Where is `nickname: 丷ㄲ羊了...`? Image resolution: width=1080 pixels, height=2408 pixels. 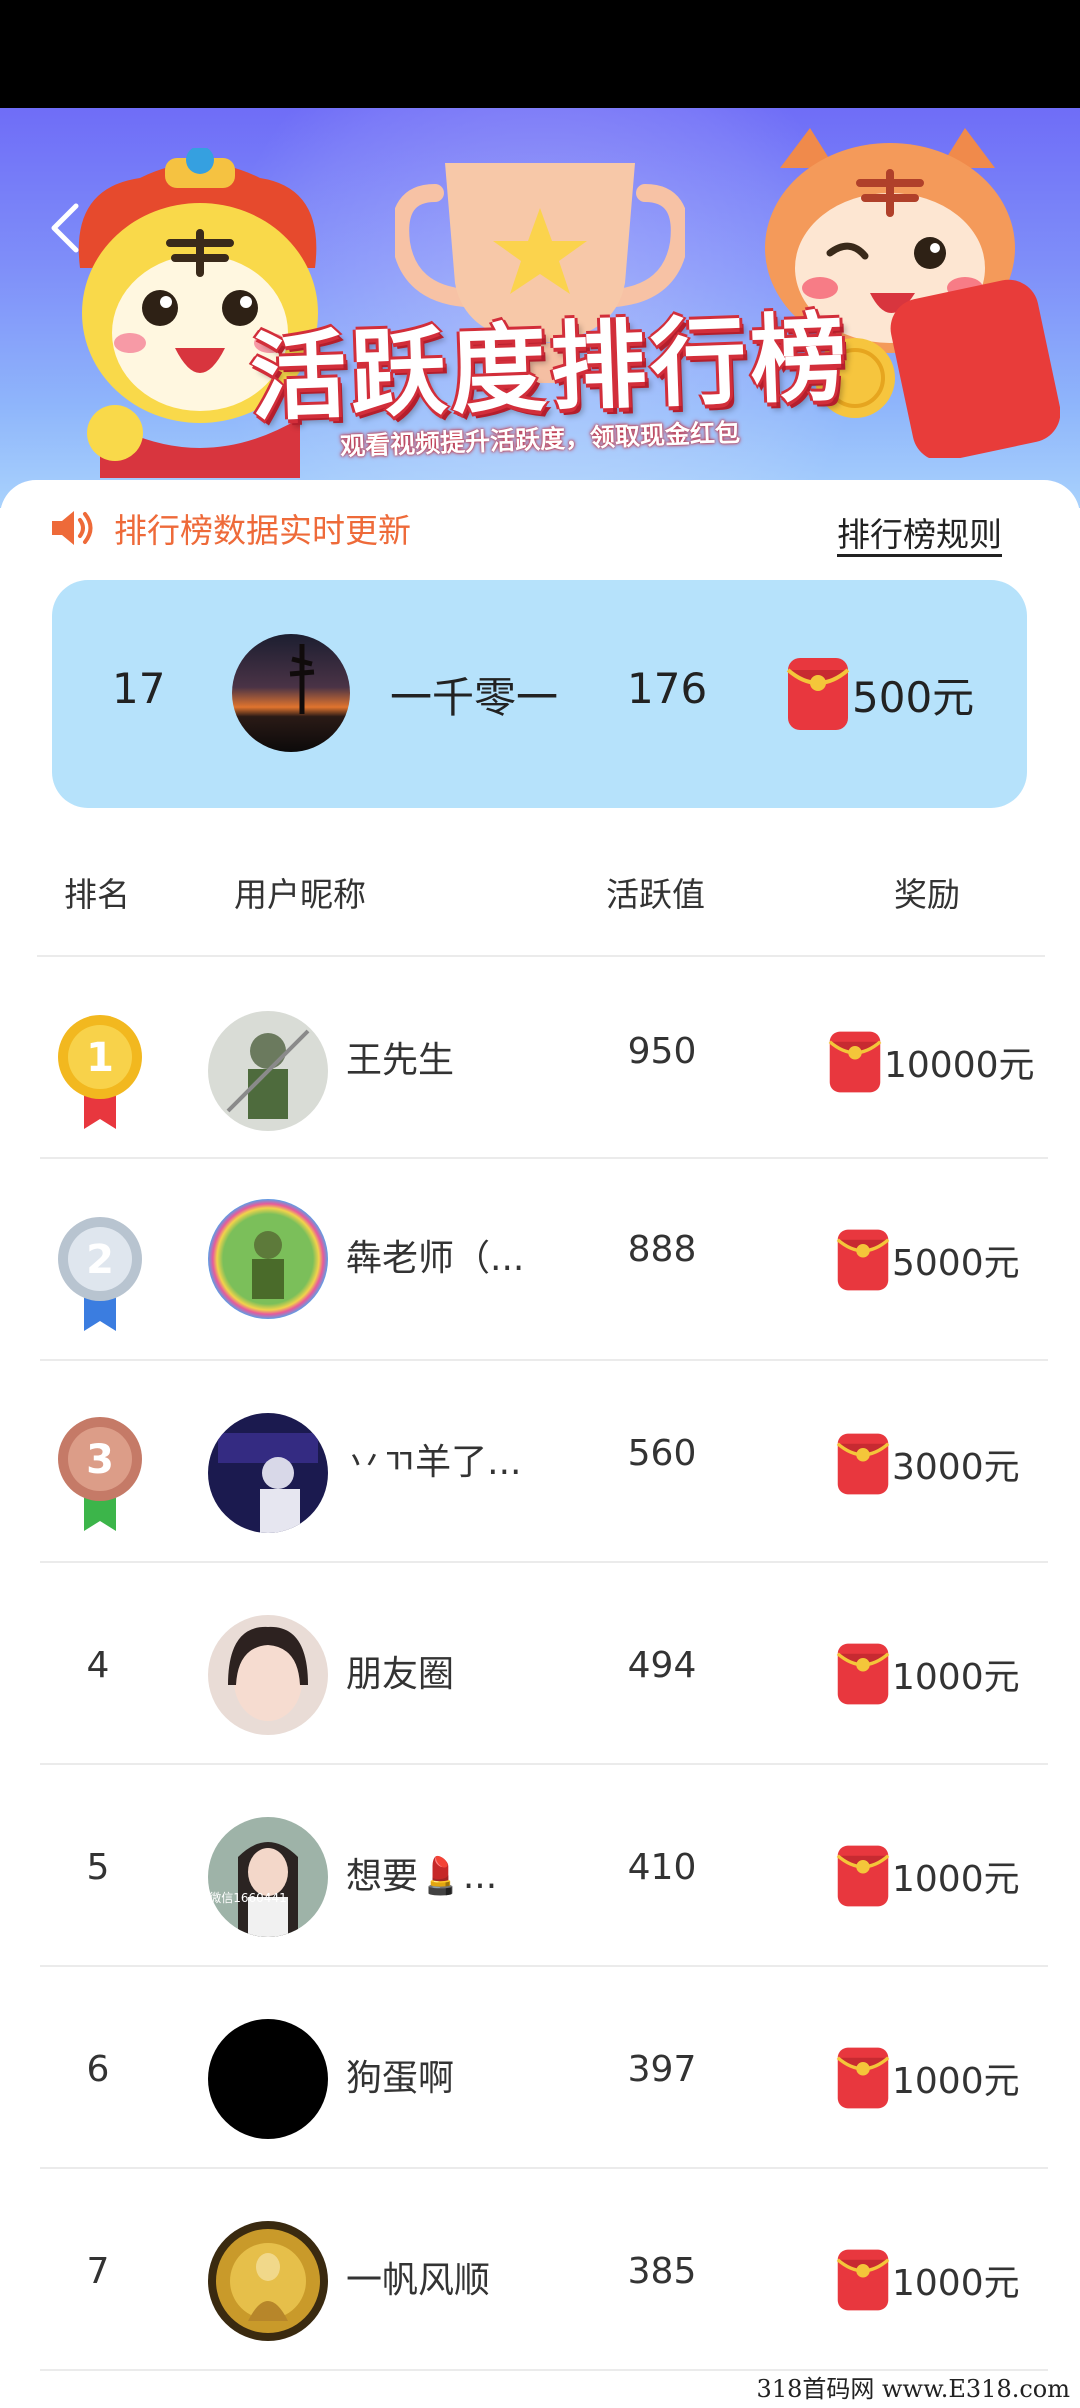
nickname: 丷ㄲ羊了... is located at coordinates (434, 1462).